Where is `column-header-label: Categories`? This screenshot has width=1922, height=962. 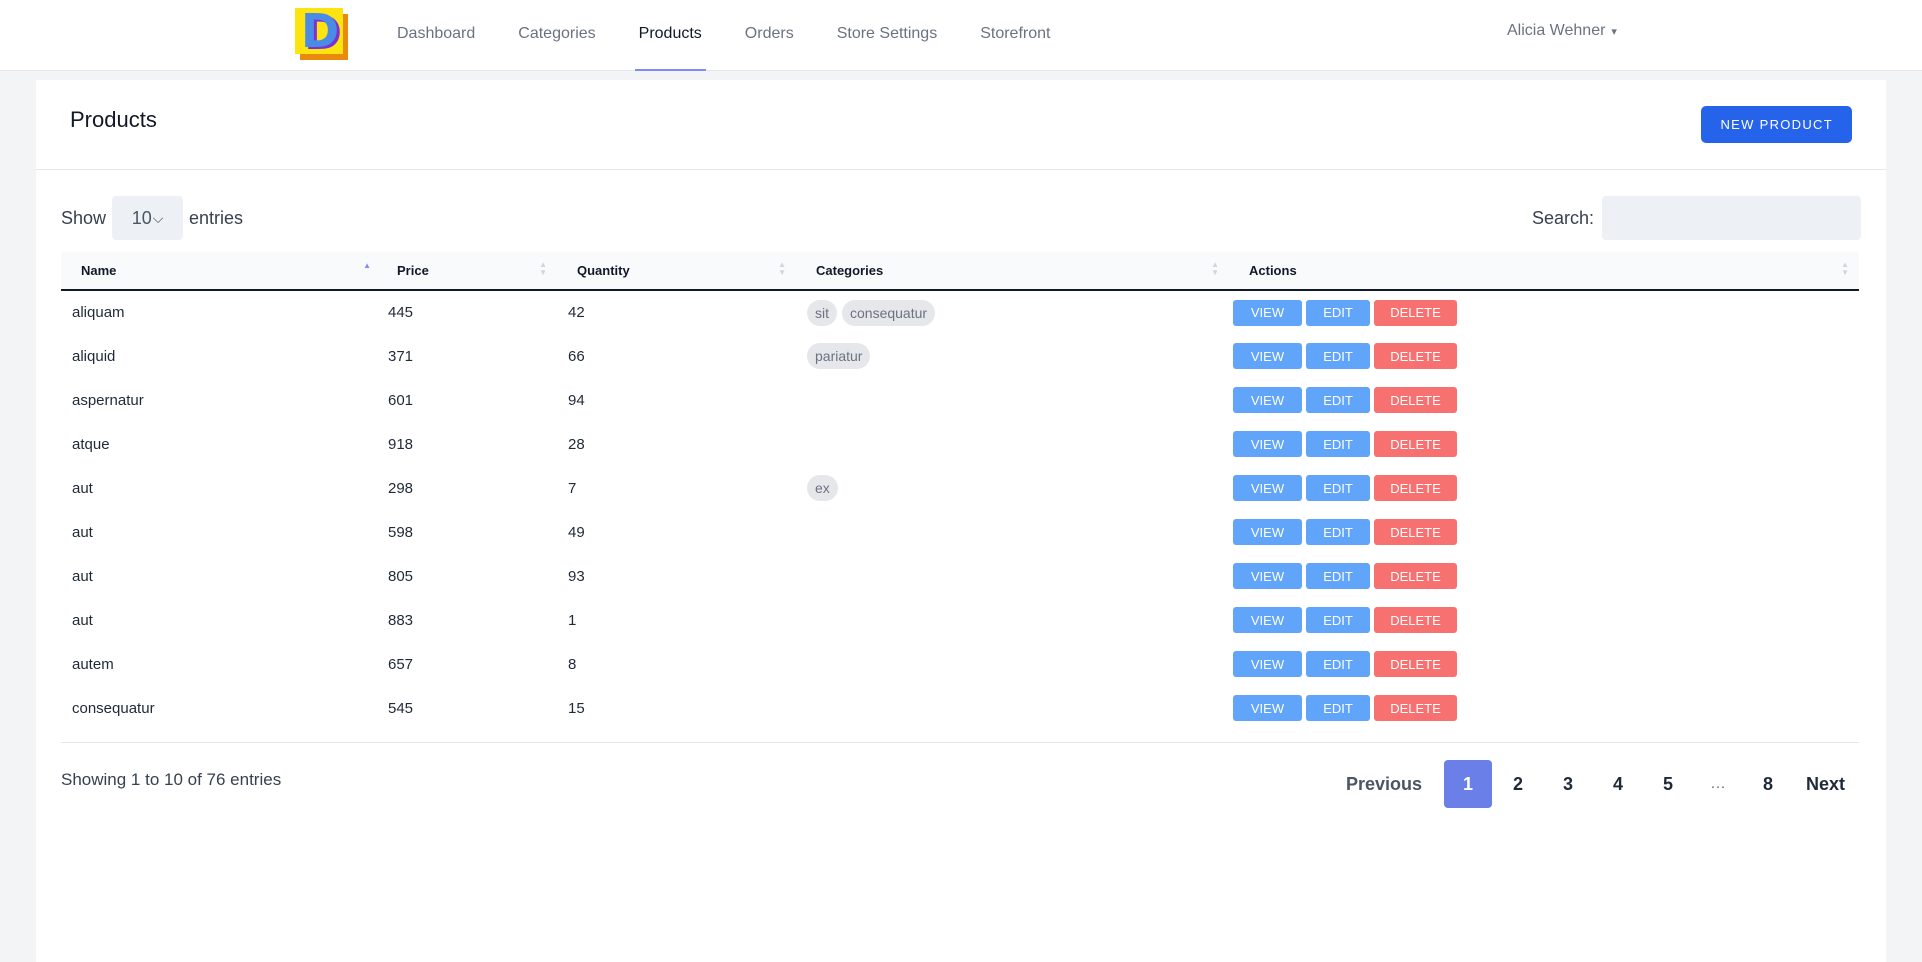
column-header-label: Categories is located at coordinates (850, 270).